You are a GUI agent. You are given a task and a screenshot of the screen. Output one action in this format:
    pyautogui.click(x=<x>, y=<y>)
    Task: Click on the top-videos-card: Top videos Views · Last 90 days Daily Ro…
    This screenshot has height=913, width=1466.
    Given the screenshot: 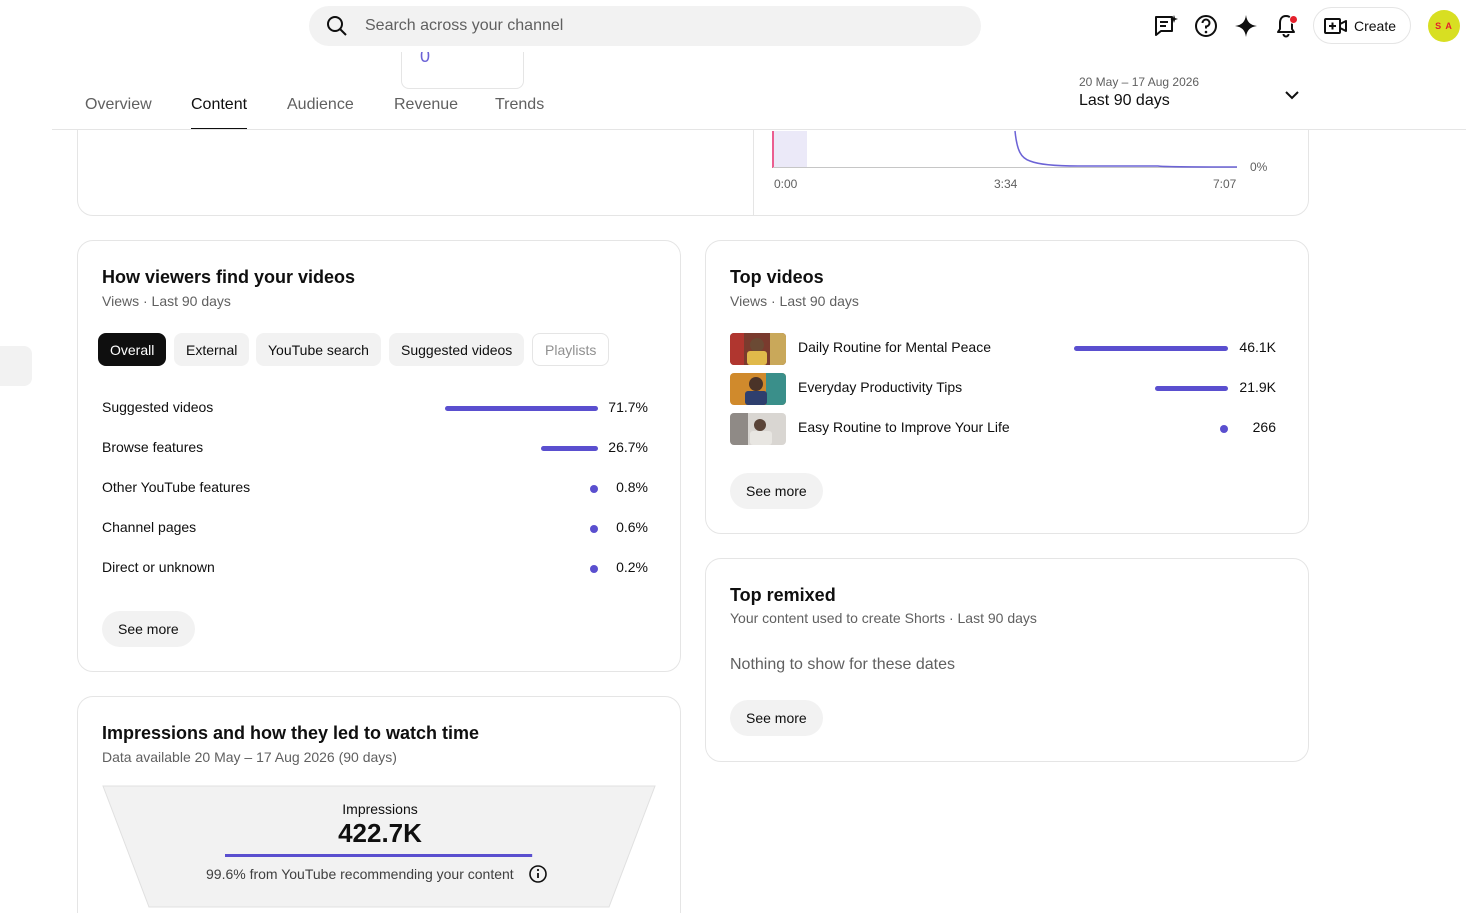 What is the action you would take?
    pyautogui.click(x=1007, y=387)
    